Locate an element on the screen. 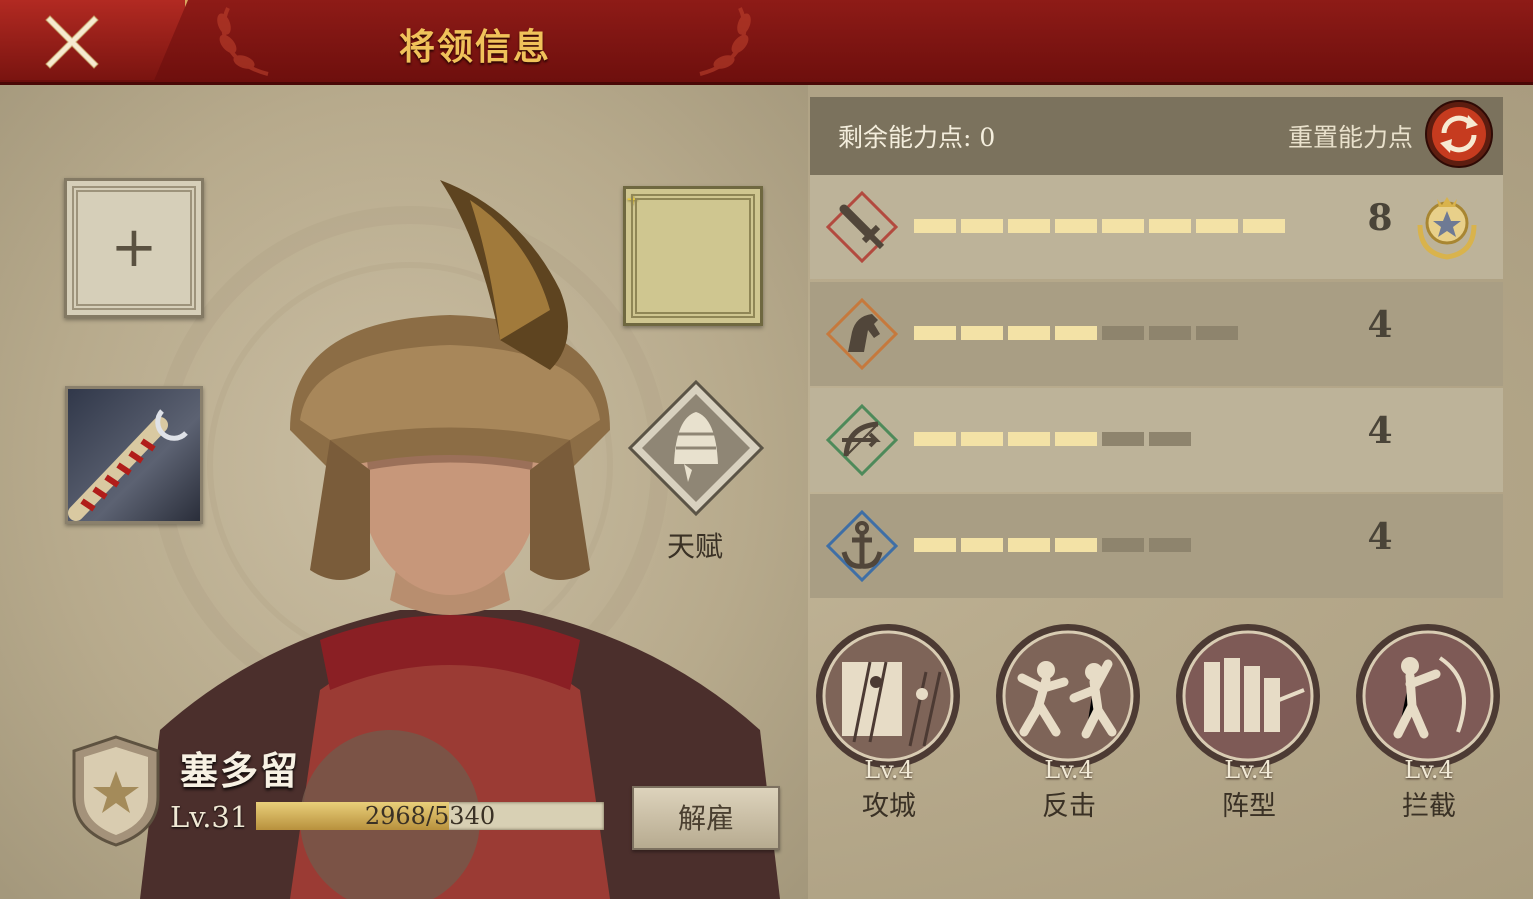 This screenshot has height=899, width=1533. stat-row-navy: 4 is located at coordinates (1156, 546).